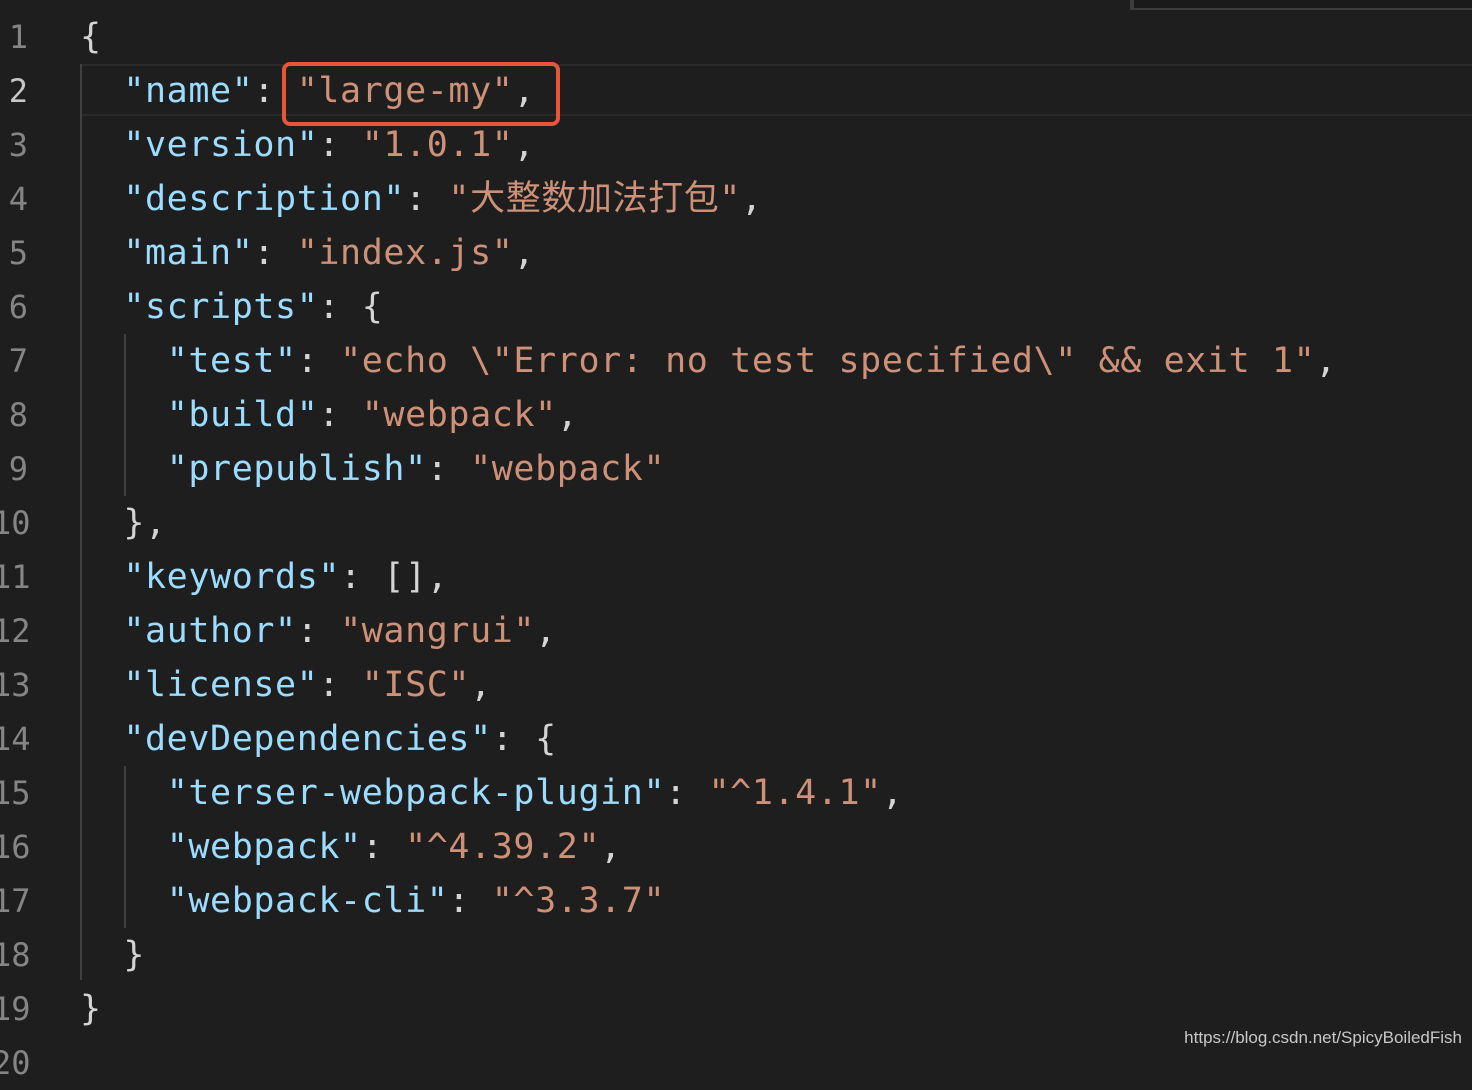 This screenshot has width=1472, height=1090. Describe the element at coordinates (421, 94) in the screenshot. I see `annotation-highlight-box` at that location.